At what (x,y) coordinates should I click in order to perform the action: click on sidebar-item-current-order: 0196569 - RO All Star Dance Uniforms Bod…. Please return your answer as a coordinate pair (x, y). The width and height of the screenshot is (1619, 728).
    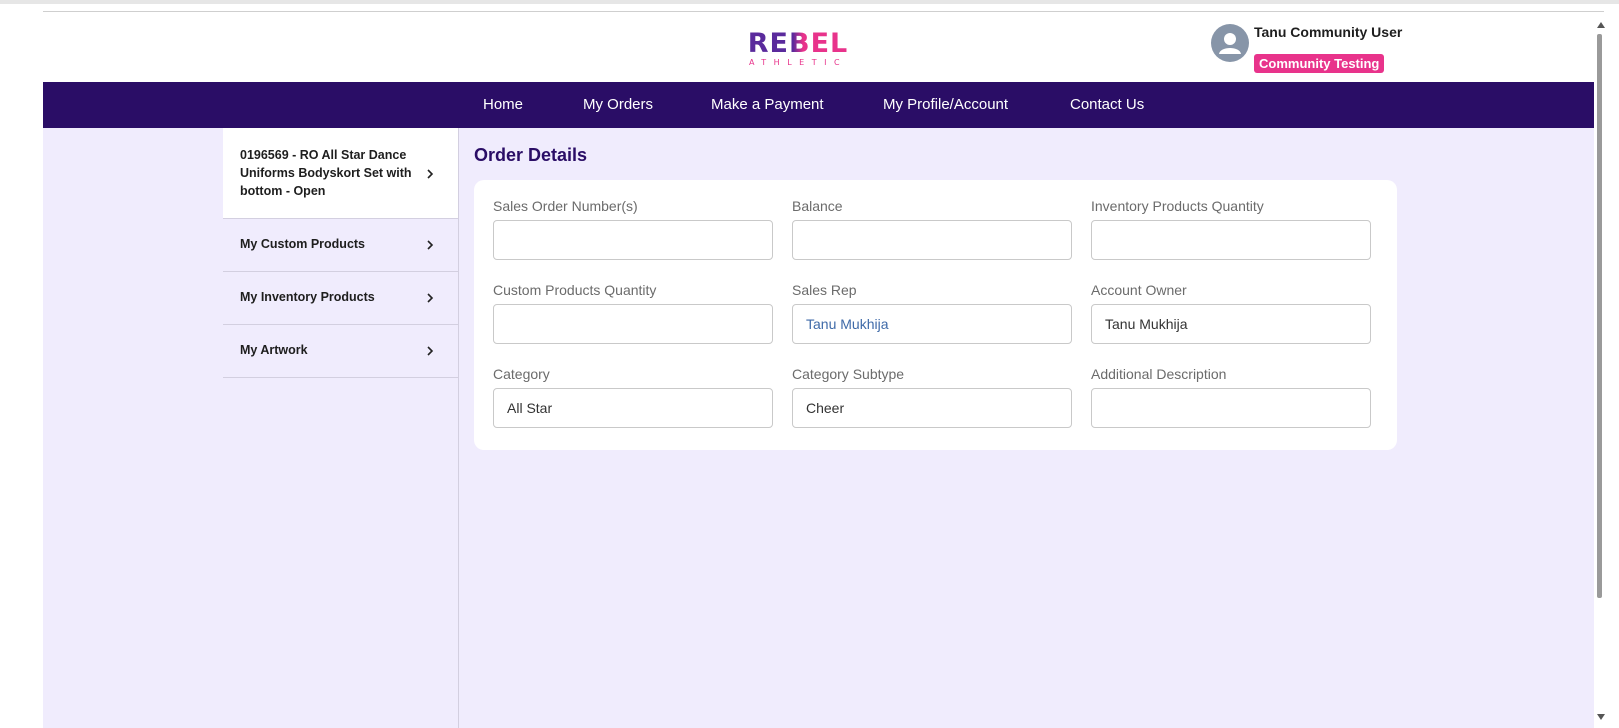
    Looking at the image, I should click on (340, 173).